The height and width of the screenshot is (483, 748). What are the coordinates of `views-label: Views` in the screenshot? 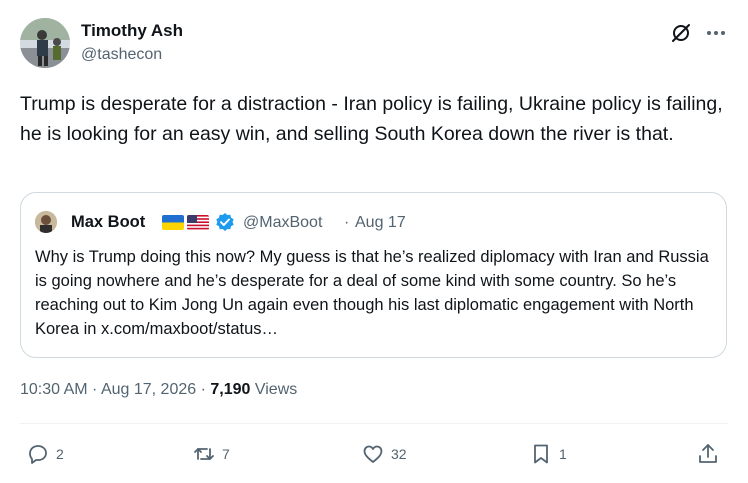 It's located at (274, 389).